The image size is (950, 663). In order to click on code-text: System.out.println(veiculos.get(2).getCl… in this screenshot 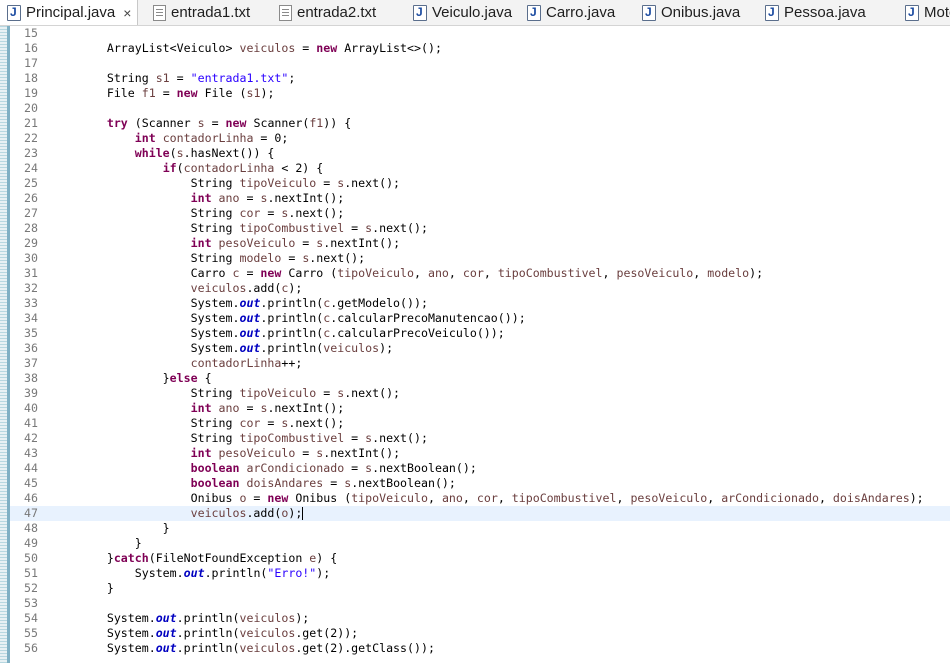, I will do `click(243, 648)`.